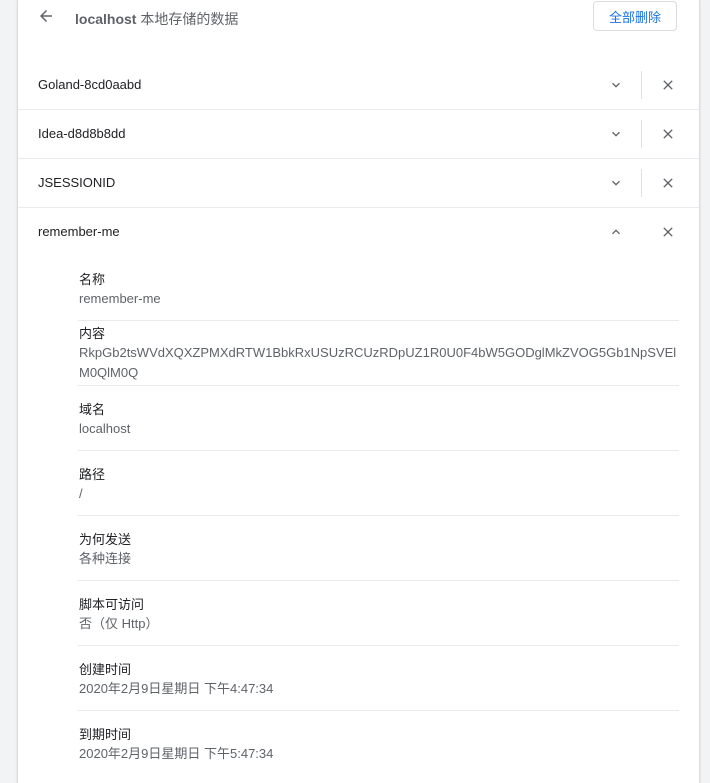  What do you see at coordinates (105, 669) in the screenshot?
I see `detail-label: 创建时间` at bounding box center [105, 669].